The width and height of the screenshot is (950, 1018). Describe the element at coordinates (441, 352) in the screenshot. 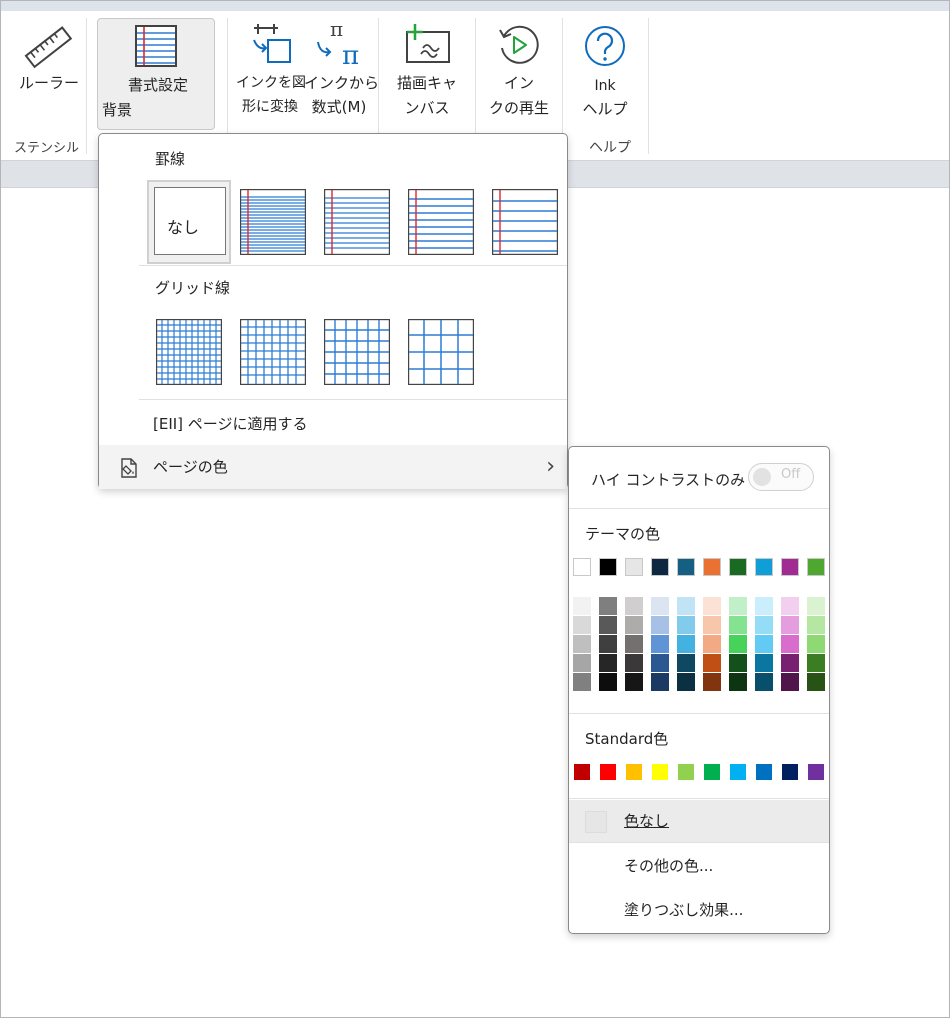

I see `grid-very-large-option` at that location.